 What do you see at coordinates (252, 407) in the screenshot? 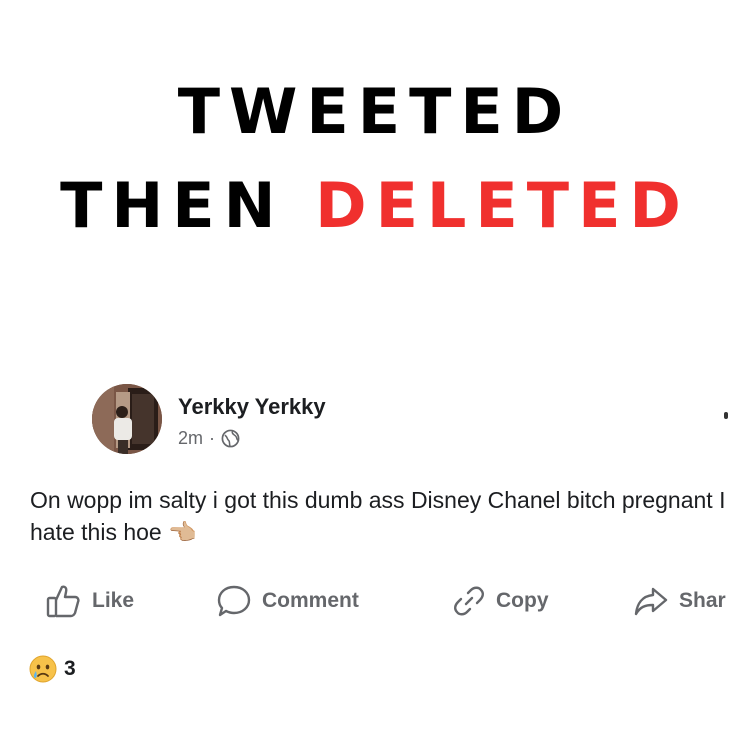
I see `post-author-name: Yerkky Yerkky` at bounding box center [252, 407].